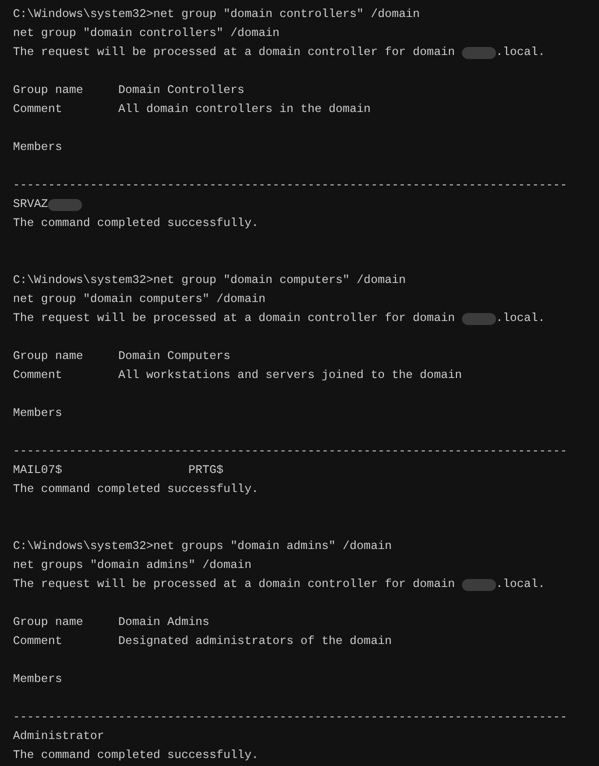  Describe the element at coordinates (192, 109) in the screenshot. I see `terminal-line: Comment All domain controllers in the domain` at that location.